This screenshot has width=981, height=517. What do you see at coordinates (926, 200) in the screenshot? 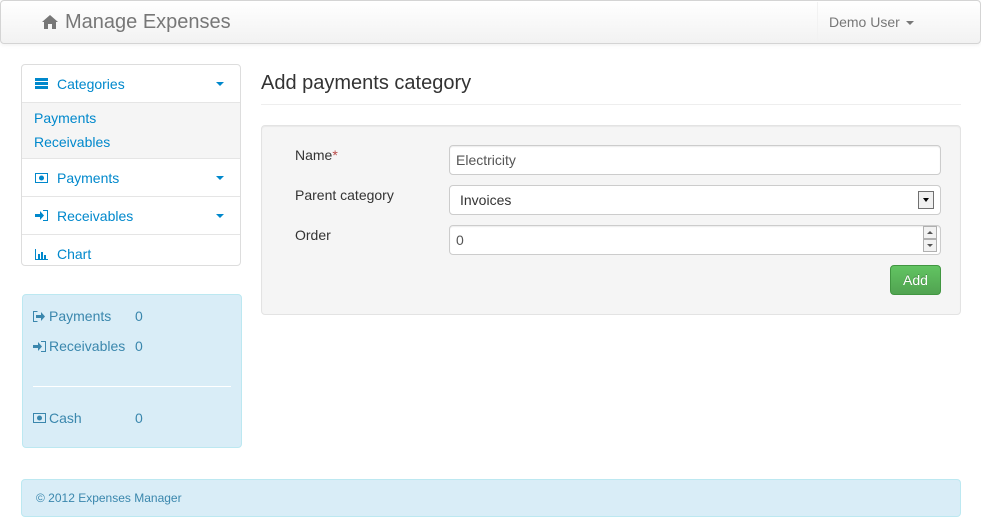
I see `dropdown-arrow-icon` at bounding box center [926, 200].